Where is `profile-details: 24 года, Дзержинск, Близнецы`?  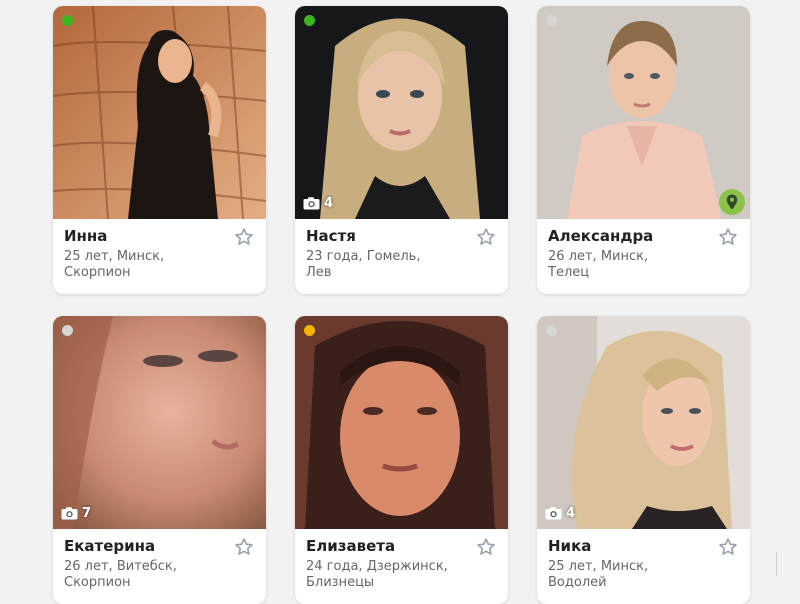 profile-details: 24 года, Дзержинск, Близнецы is located at coordinates (391, 575).